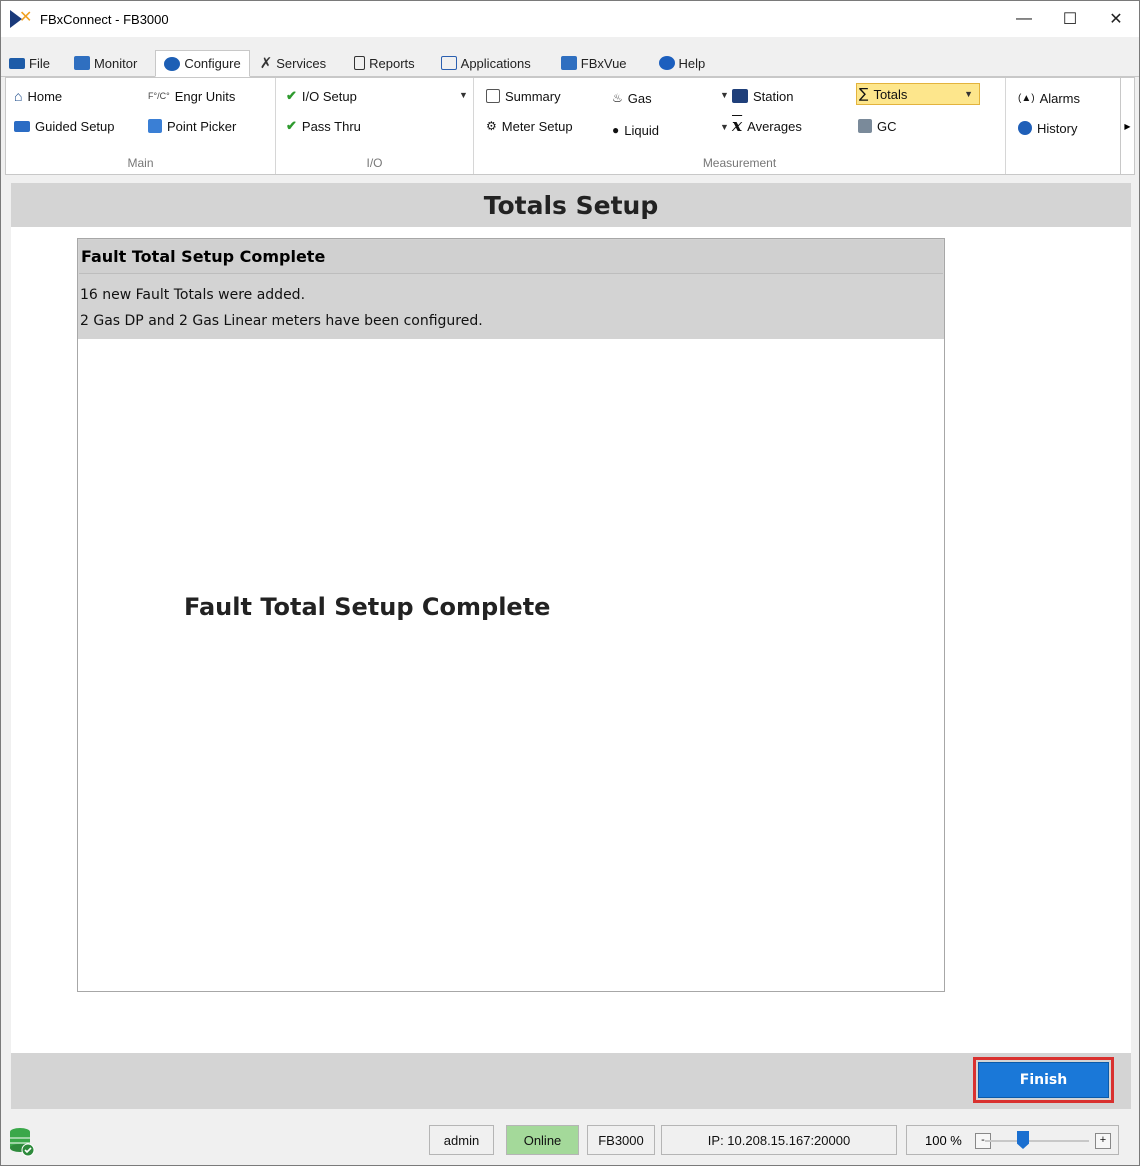  Describe the element at coordinates (603, 63) in the screenshot. I see `tab-fbxvue-label: FBxVue` at that location.